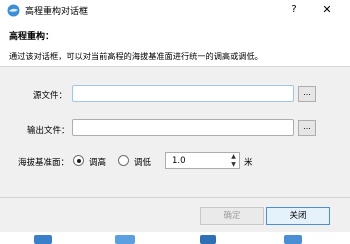 This screenshot has height=244, width=350. Describe the element at coordinates (294, 10) in the screenshot. I see `help-button: ?` at that location.